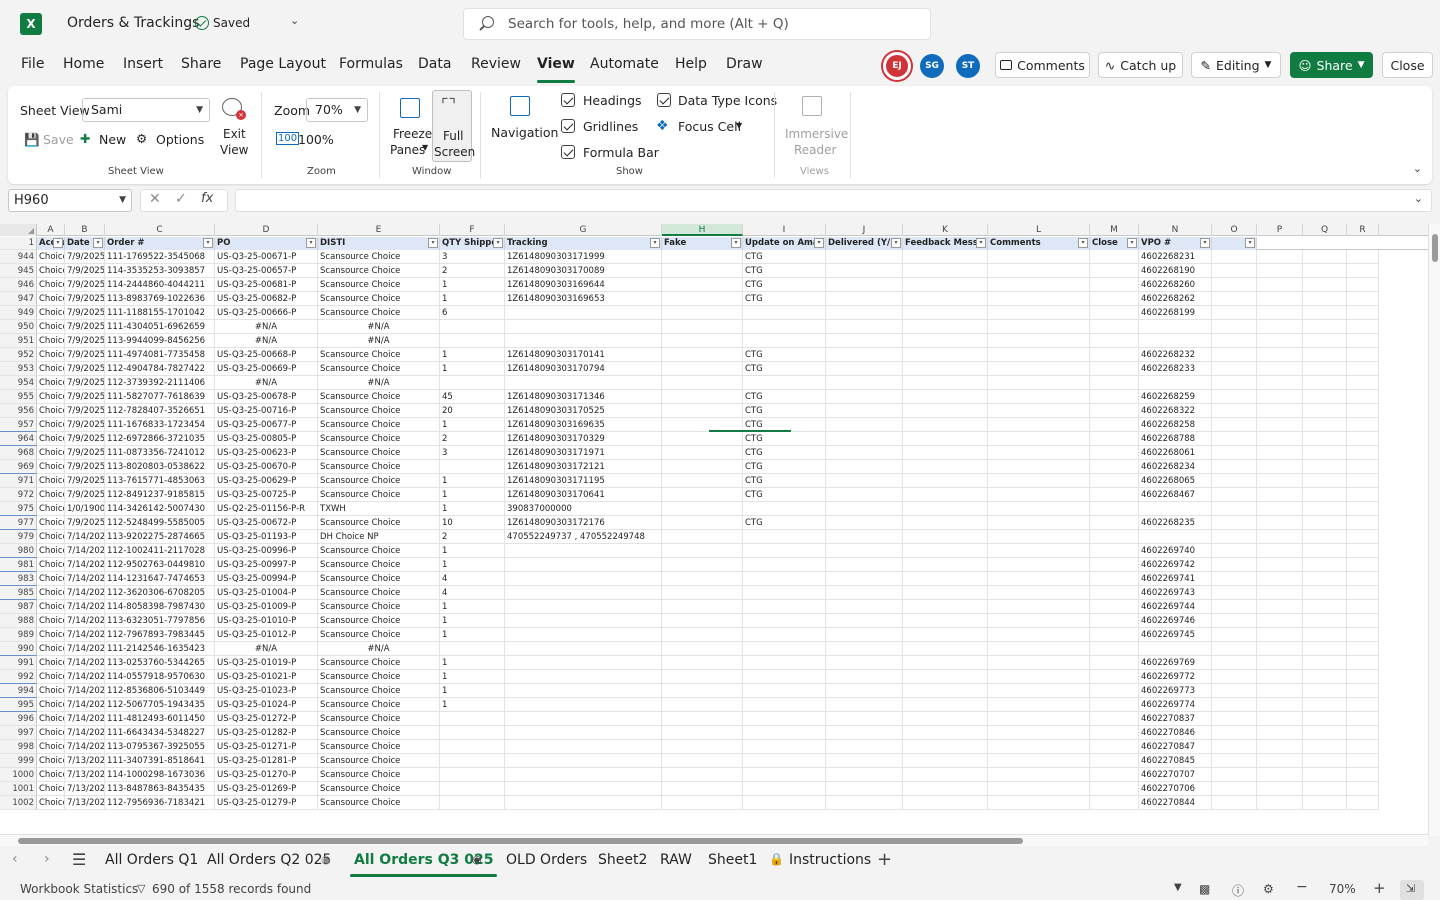 This screenshot has height=900, width=1440. Describe the element at coordinates (266, 299) in the screenshot. I see `table-cell: US-Q3-25-00682-P` at that location.